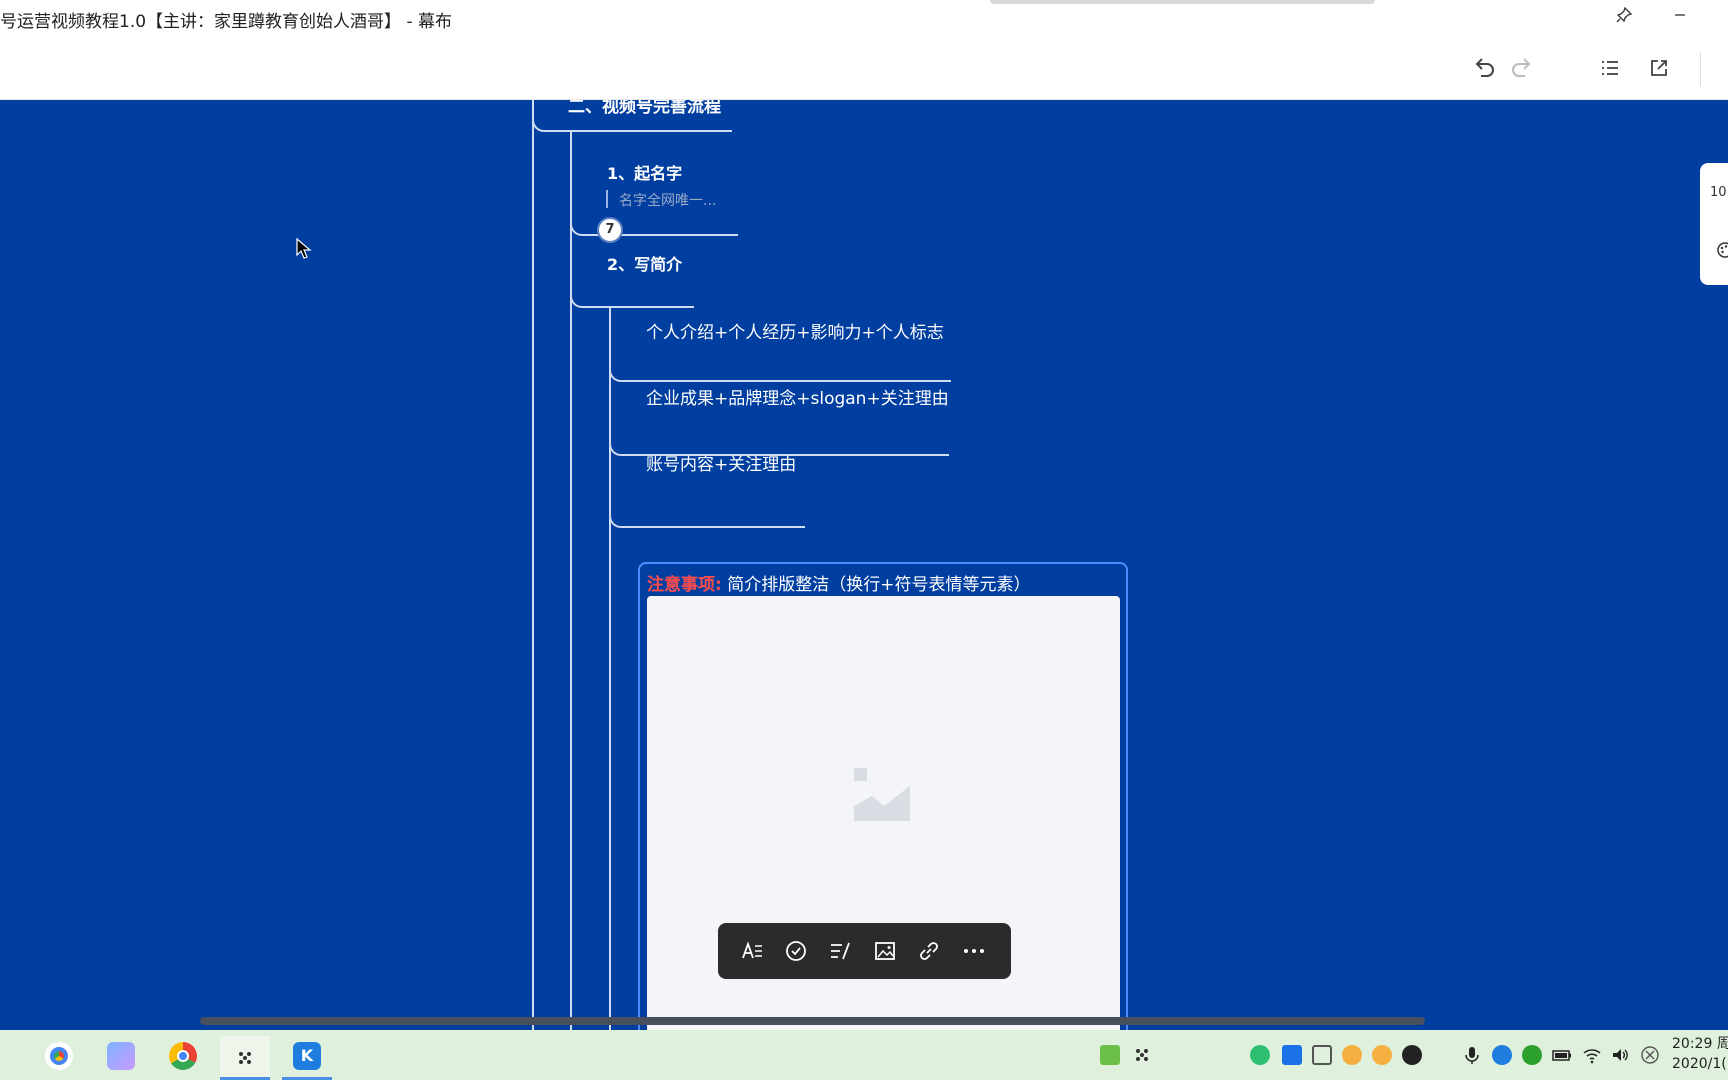 The width and height of the screenshot is (1728, 1080). Describe the element at coordinates (607, 199) in the screenshot. I see `note-marker` at that location.